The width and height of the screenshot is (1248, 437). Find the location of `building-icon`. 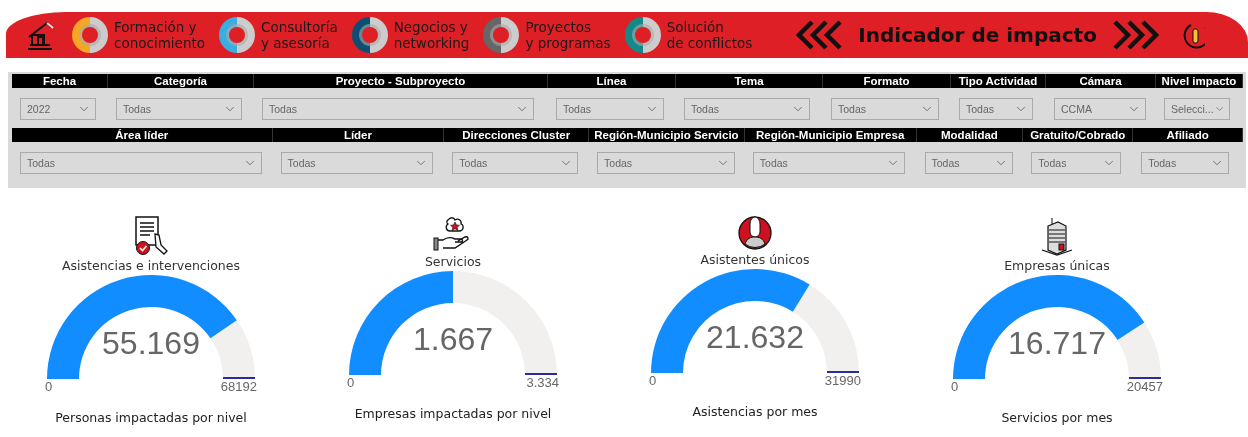

building-icon is located at coordinates (1057, 236).